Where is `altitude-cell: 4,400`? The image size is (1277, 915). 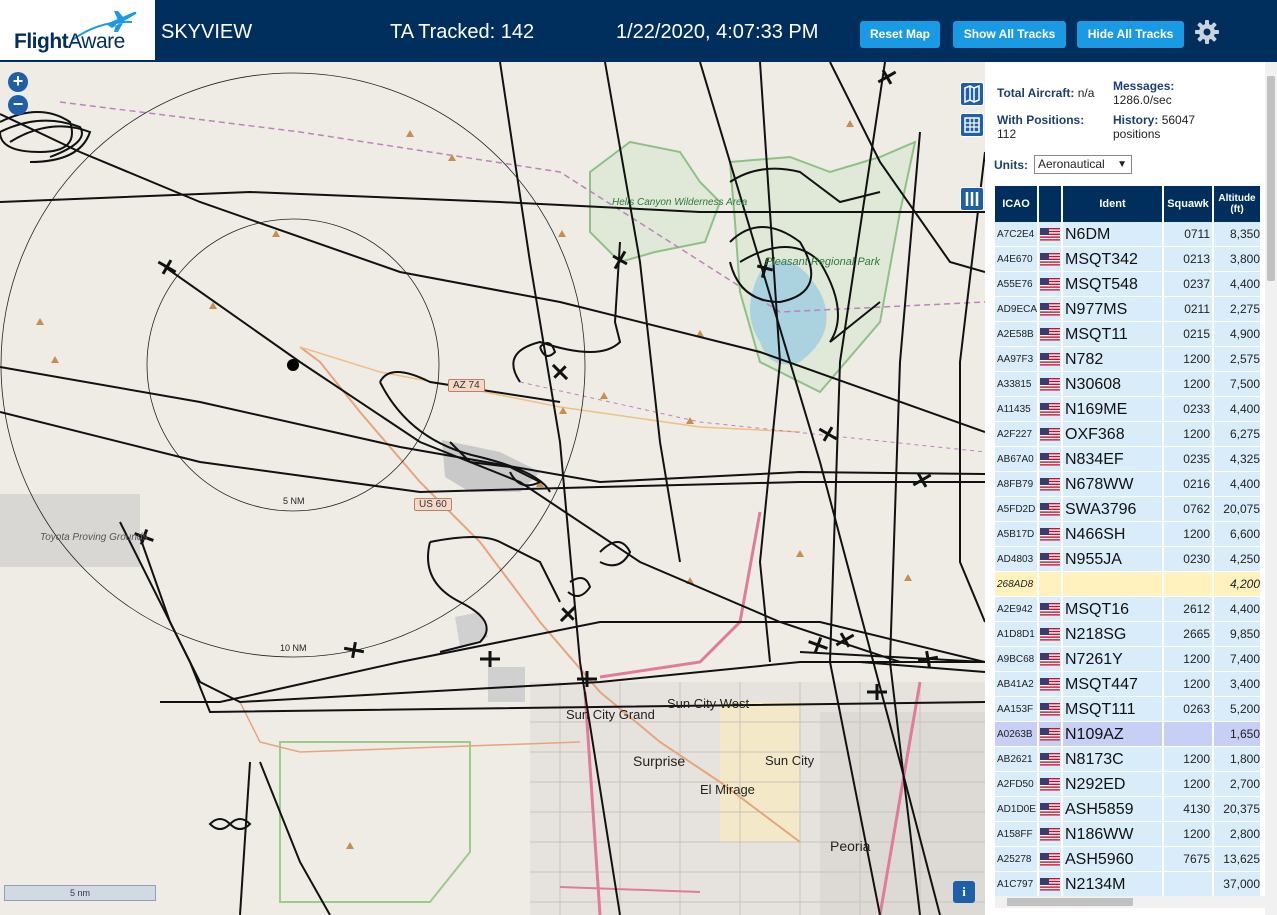 altitude-cell: 4,400 is located at coordinates (1238, 484).